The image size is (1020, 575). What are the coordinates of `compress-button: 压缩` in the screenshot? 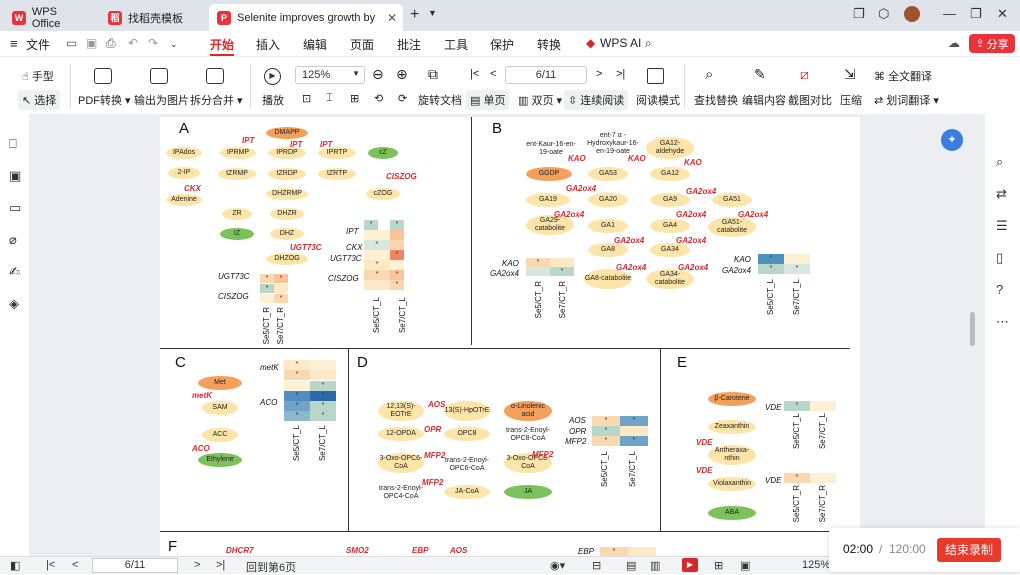 It's located at (851, 100).